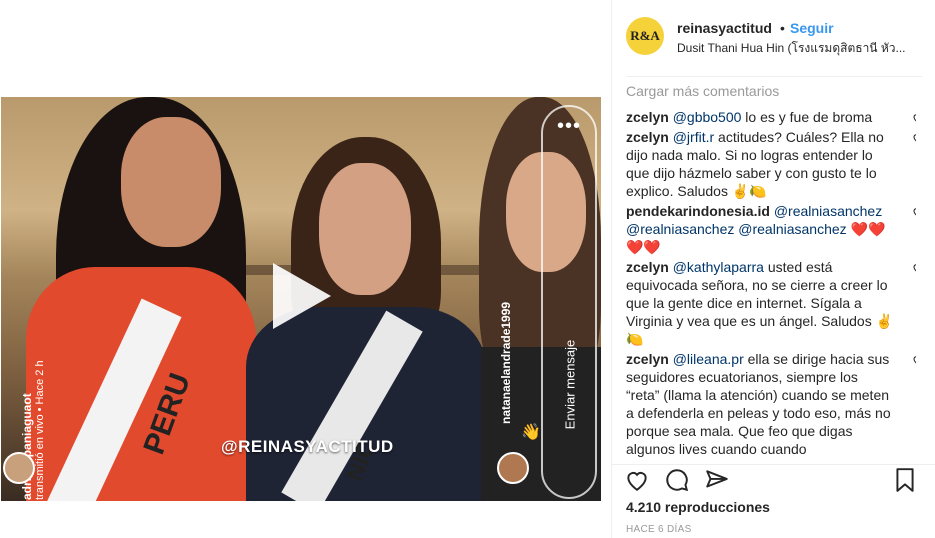 Image resolution: width=935 pixels, height=538 pixels. I want to click on wave-emoji-icon: 👋, so click(531, 432).